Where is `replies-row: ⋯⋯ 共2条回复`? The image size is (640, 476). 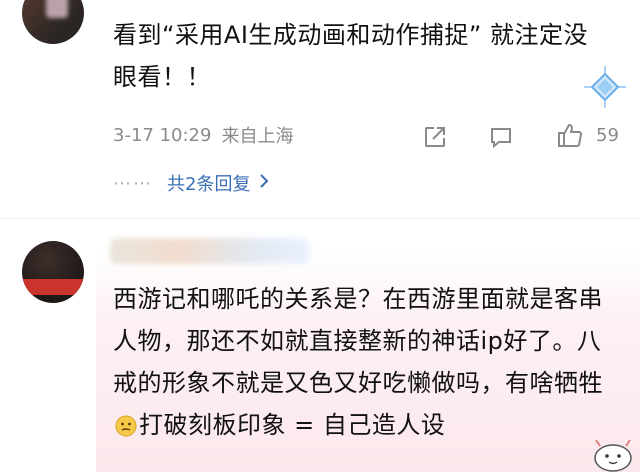 replies-row: ⋯⋯ 共2条回复 is located at coordinates (191, 183).